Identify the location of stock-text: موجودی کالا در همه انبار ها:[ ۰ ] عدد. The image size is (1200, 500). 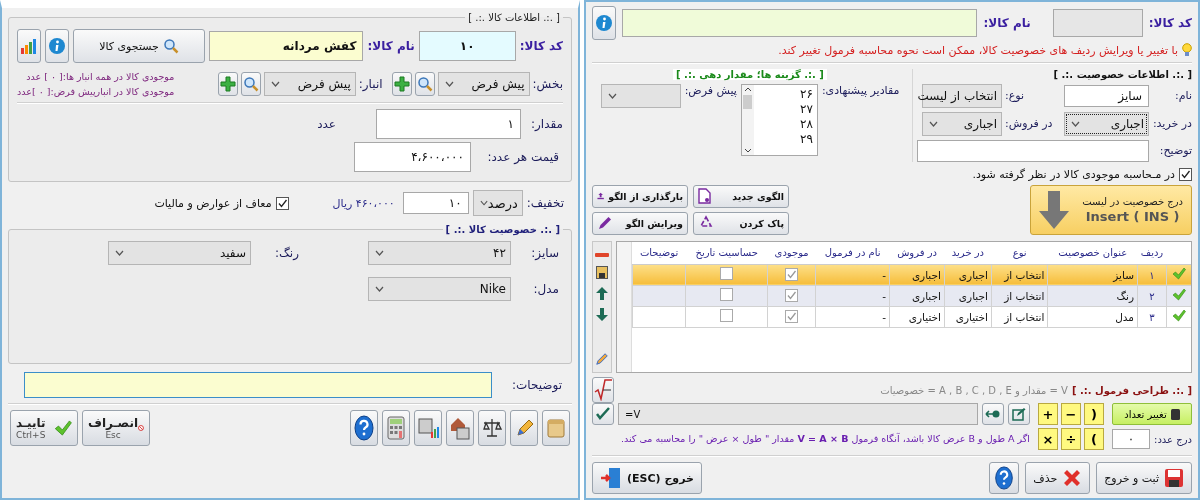
(100, 76).